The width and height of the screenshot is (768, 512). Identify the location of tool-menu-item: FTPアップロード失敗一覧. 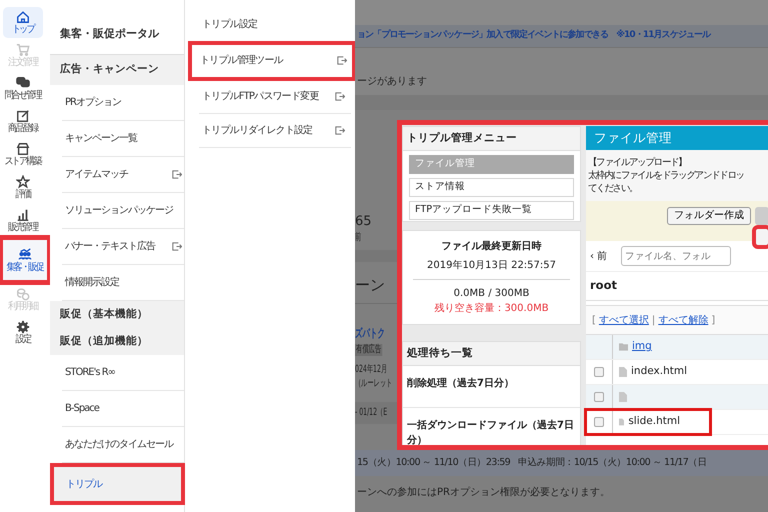
(491, 210).